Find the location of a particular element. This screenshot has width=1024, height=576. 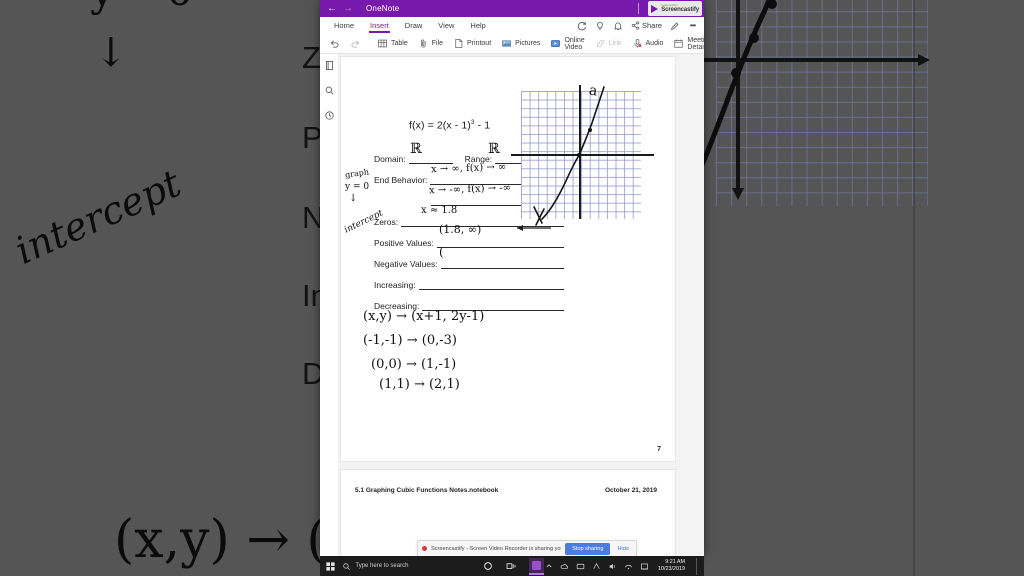

range-label: Range: is located at coordinates (478, 159).